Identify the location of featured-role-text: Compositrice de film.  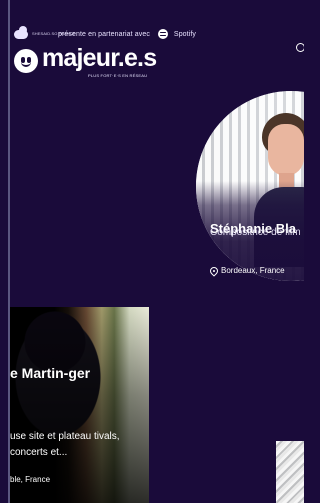
(255, 232).